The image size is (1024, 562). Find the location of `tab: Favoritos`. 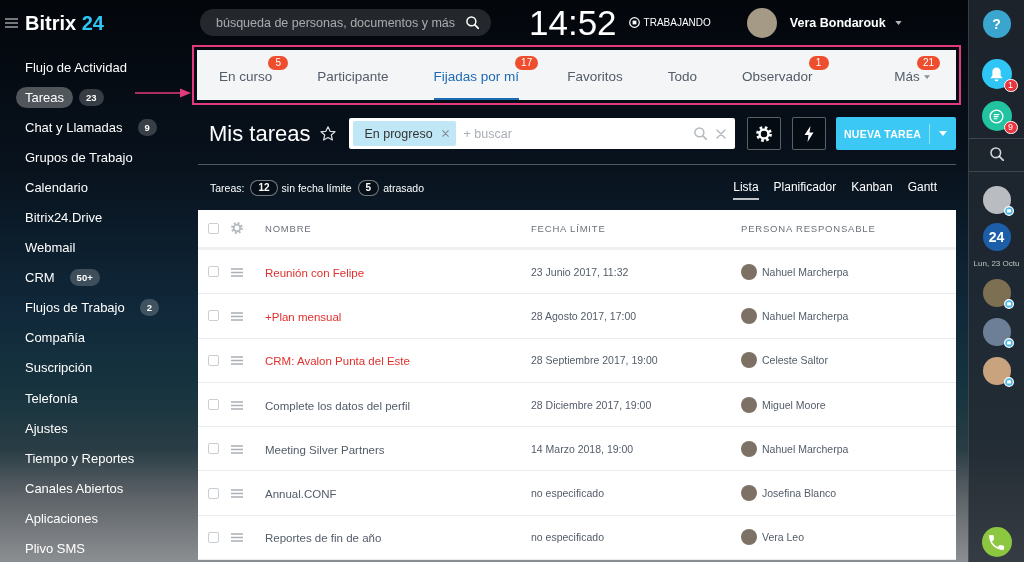

tab: Favoritos is located at coordinates (595, 75).